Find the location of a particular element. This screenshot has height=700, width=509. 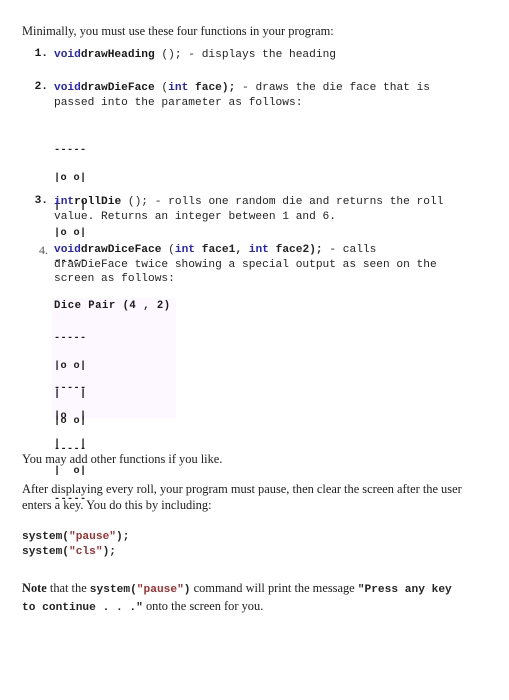

die-sample-line-4: |o o| is located at coordinates (70, 234).